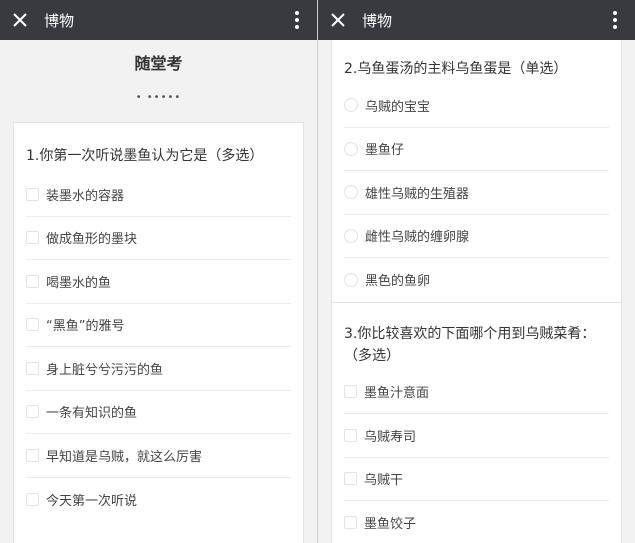  Describe the element at coordinates (85, 196) in the screenshot. I see `option-label: 装墨水的容器` at that location.